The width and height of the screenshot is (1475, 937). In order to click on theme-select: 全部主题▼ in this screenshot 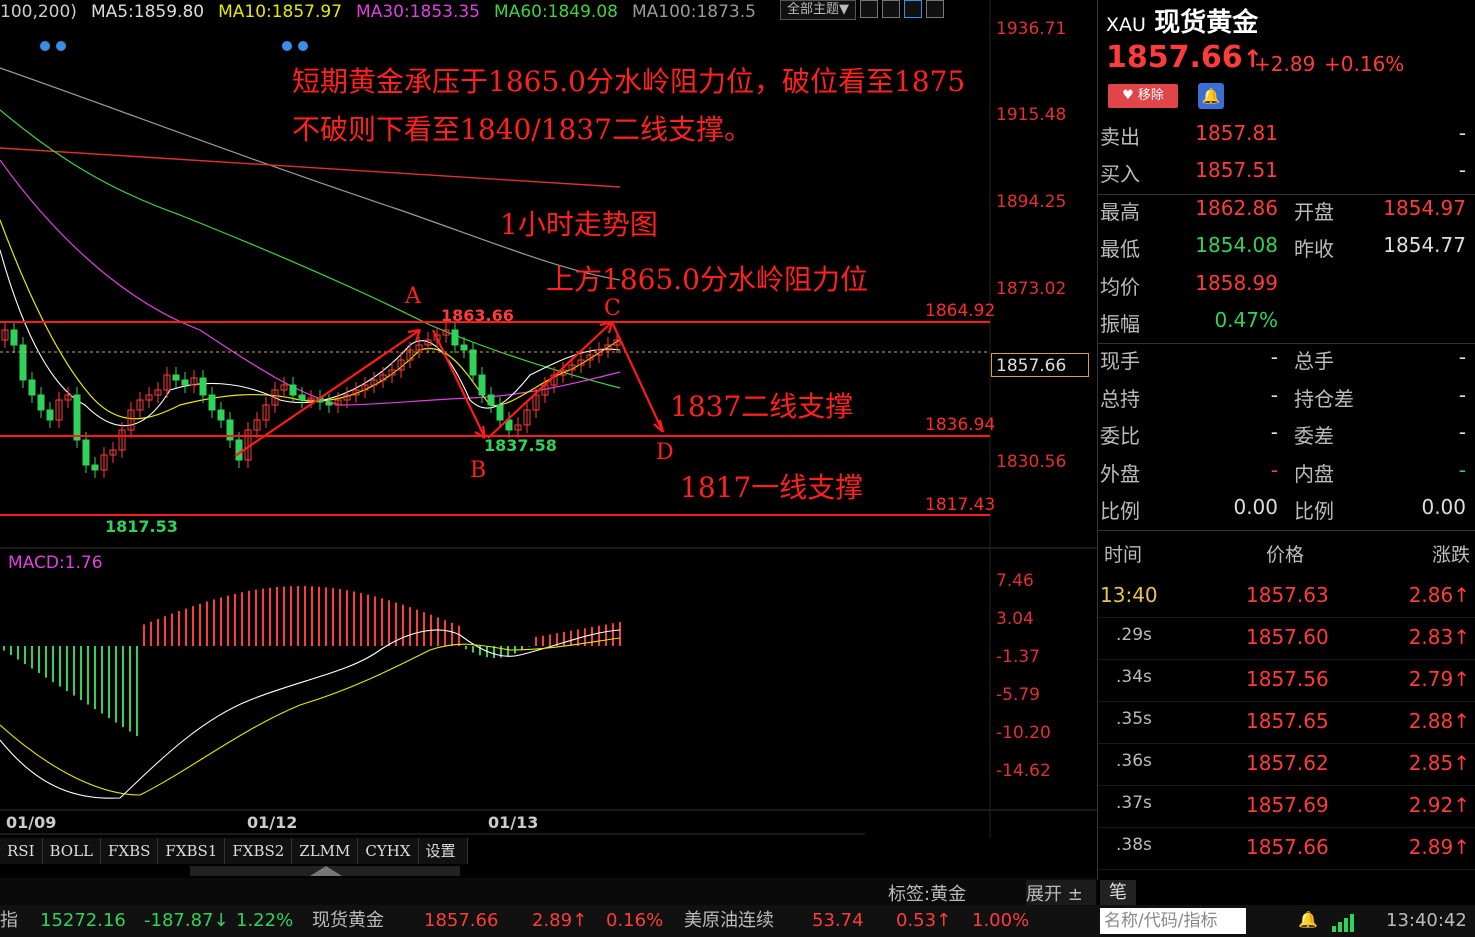, I will do `click(818, 10)`.